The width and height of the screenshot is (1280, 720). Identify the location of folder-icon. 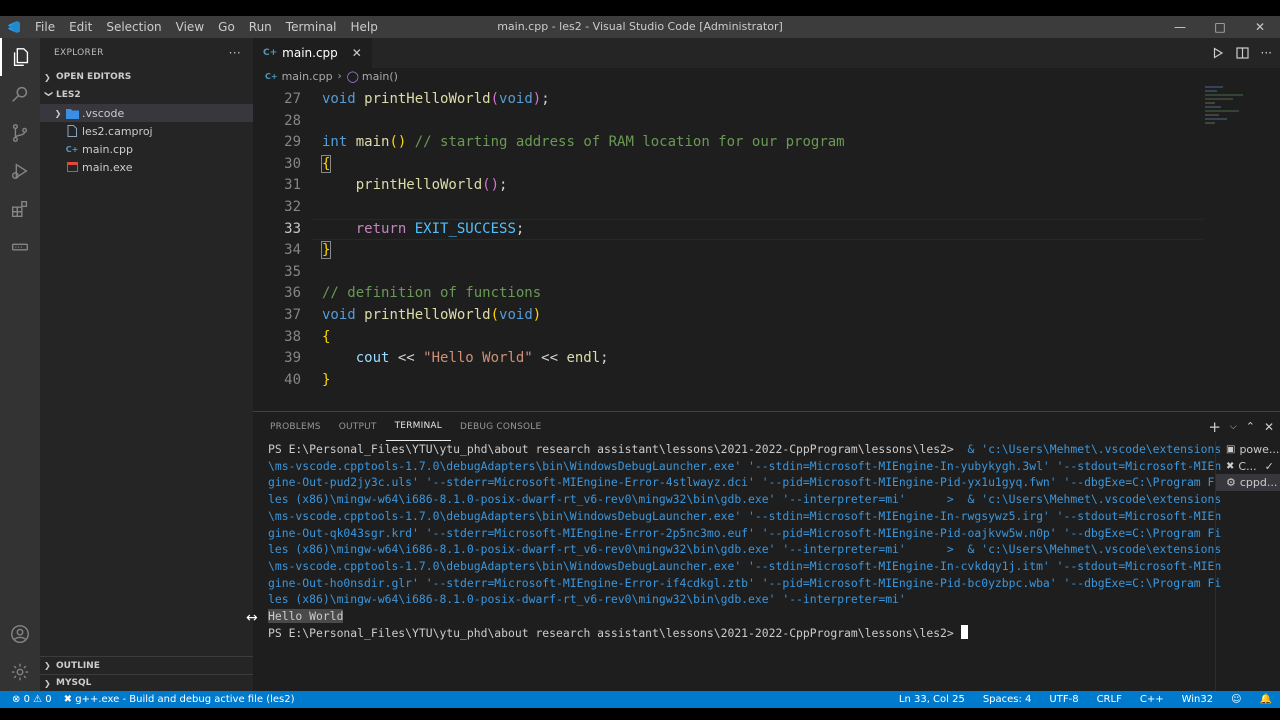
(72, 113).